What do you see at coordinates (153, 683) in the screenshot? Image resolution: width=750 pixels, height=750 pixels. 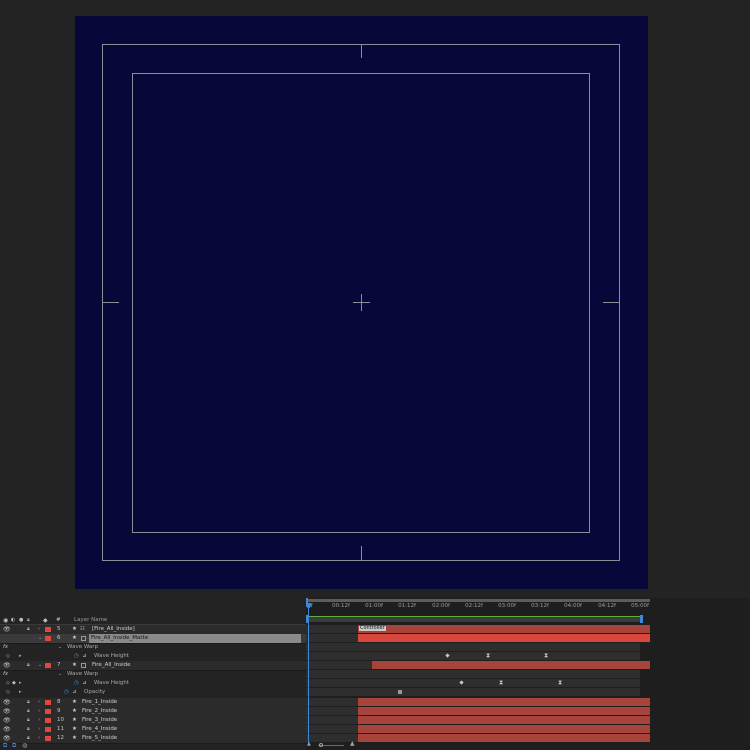 I see `property-row: ◇ ◆ ▸ ◷ ⊿ Wave Height` at bounding box center [153, 683].